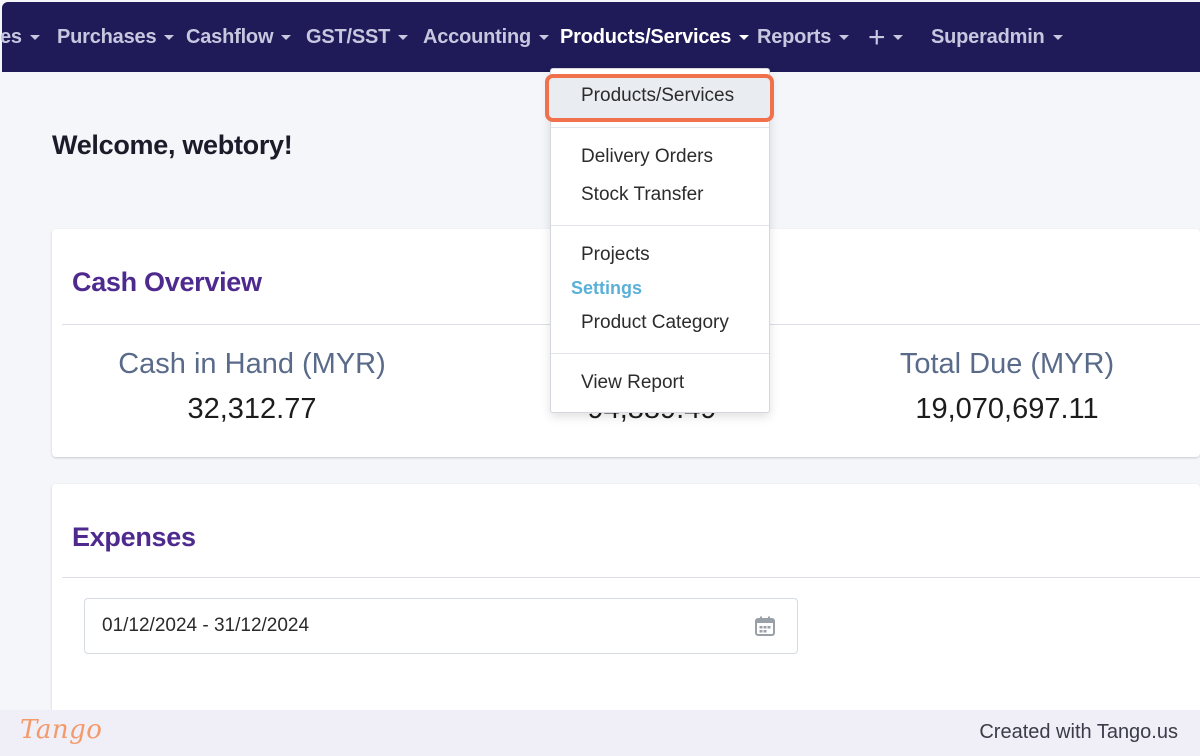 This screenshot has height=756, width=1200. I want to click on date-range-input: 01/12/2024 - 31/12/2024, so click(441, 626).